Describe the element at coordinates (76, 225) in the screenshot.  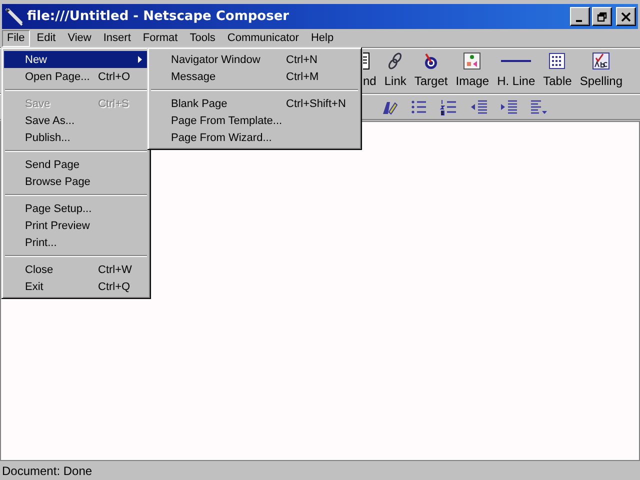
I see `menu-item: Print Preview` at that location.